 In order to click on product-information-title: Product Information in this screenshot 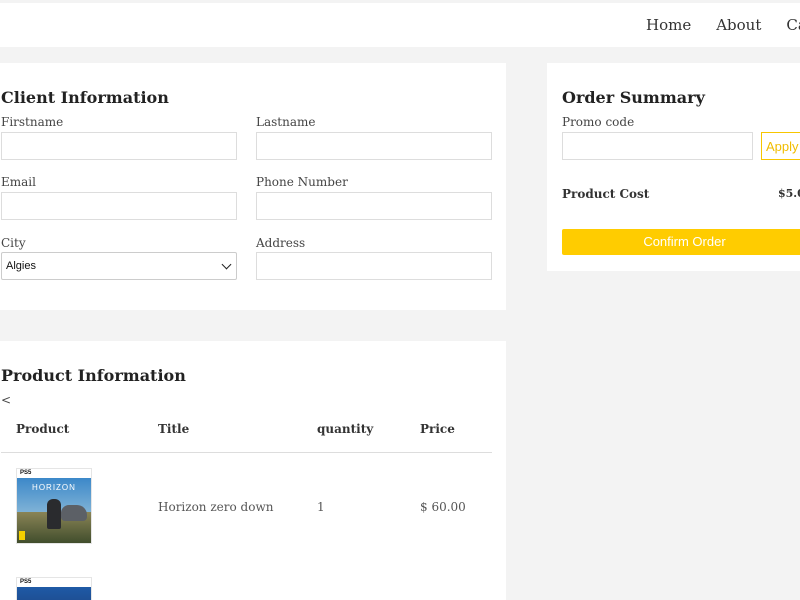, I will do `click(93, 375)`.